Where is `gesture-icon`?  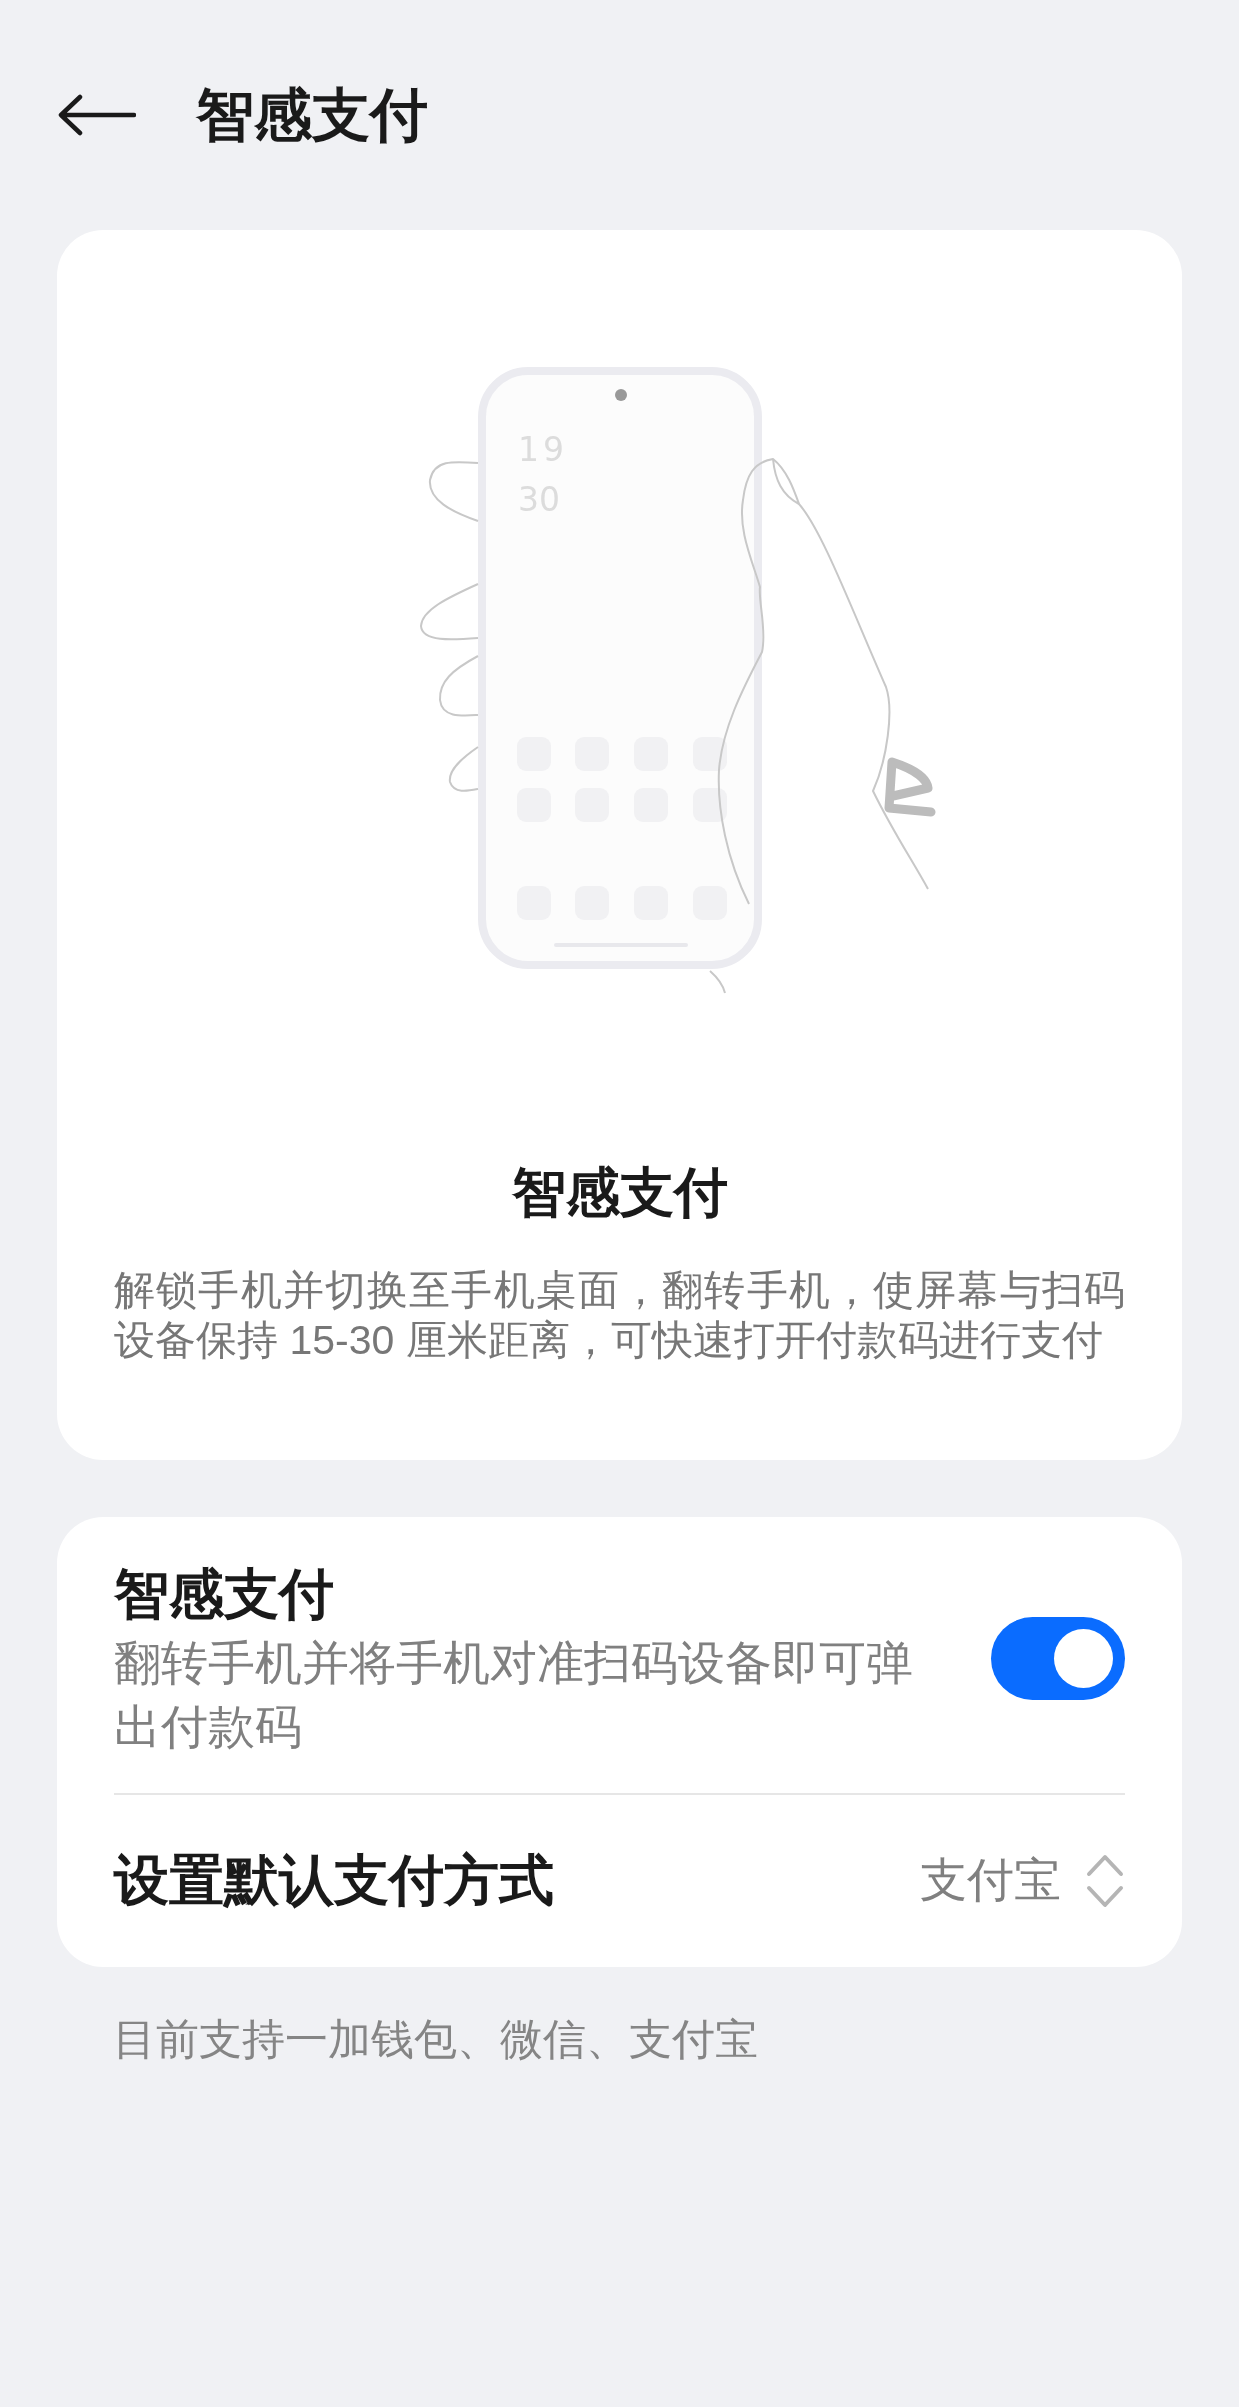 gesture-icon is located at coordinates (910, 787).